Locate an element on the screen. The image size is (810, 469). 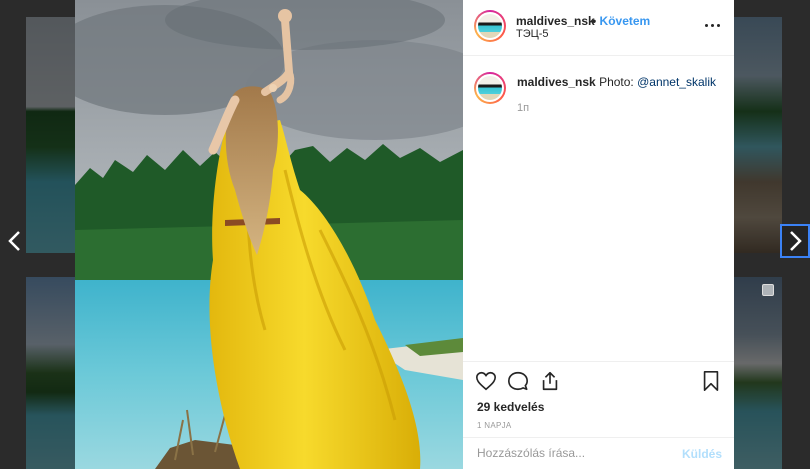
previous-post-button is located at coordinates (15, 241).